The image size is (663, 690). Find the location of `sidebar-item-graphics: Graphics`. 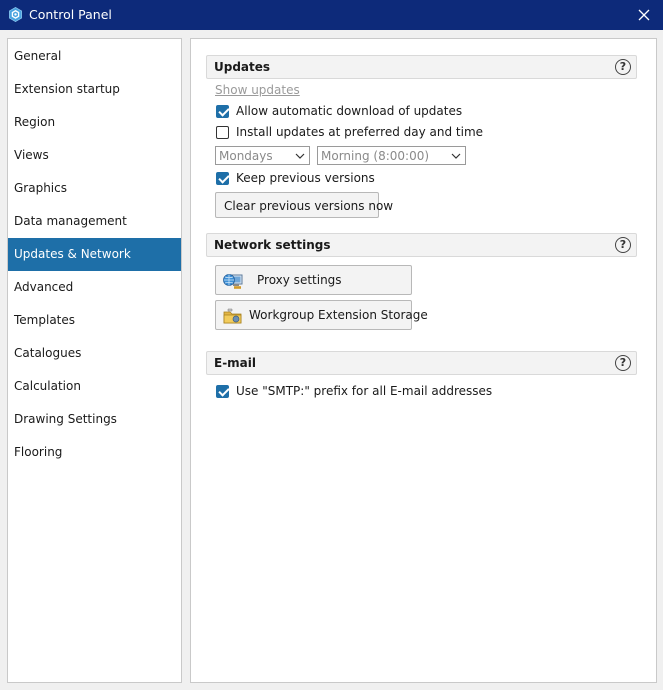

sidebar-item-graphics: Graphics is located at coordinates (94, 188).